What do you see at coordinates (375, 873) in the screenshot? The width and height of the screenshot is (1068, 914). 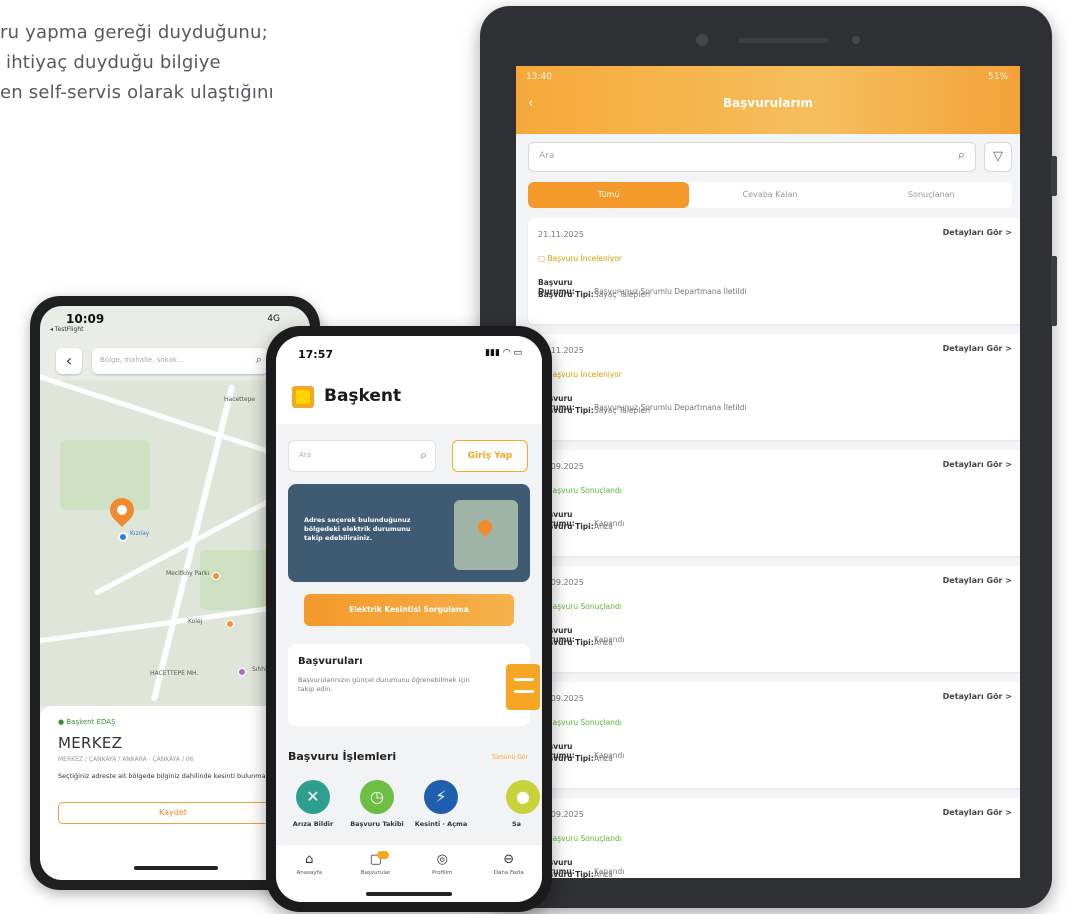 I see `nav-label: Başvurular` at bounding box center [375, 873].